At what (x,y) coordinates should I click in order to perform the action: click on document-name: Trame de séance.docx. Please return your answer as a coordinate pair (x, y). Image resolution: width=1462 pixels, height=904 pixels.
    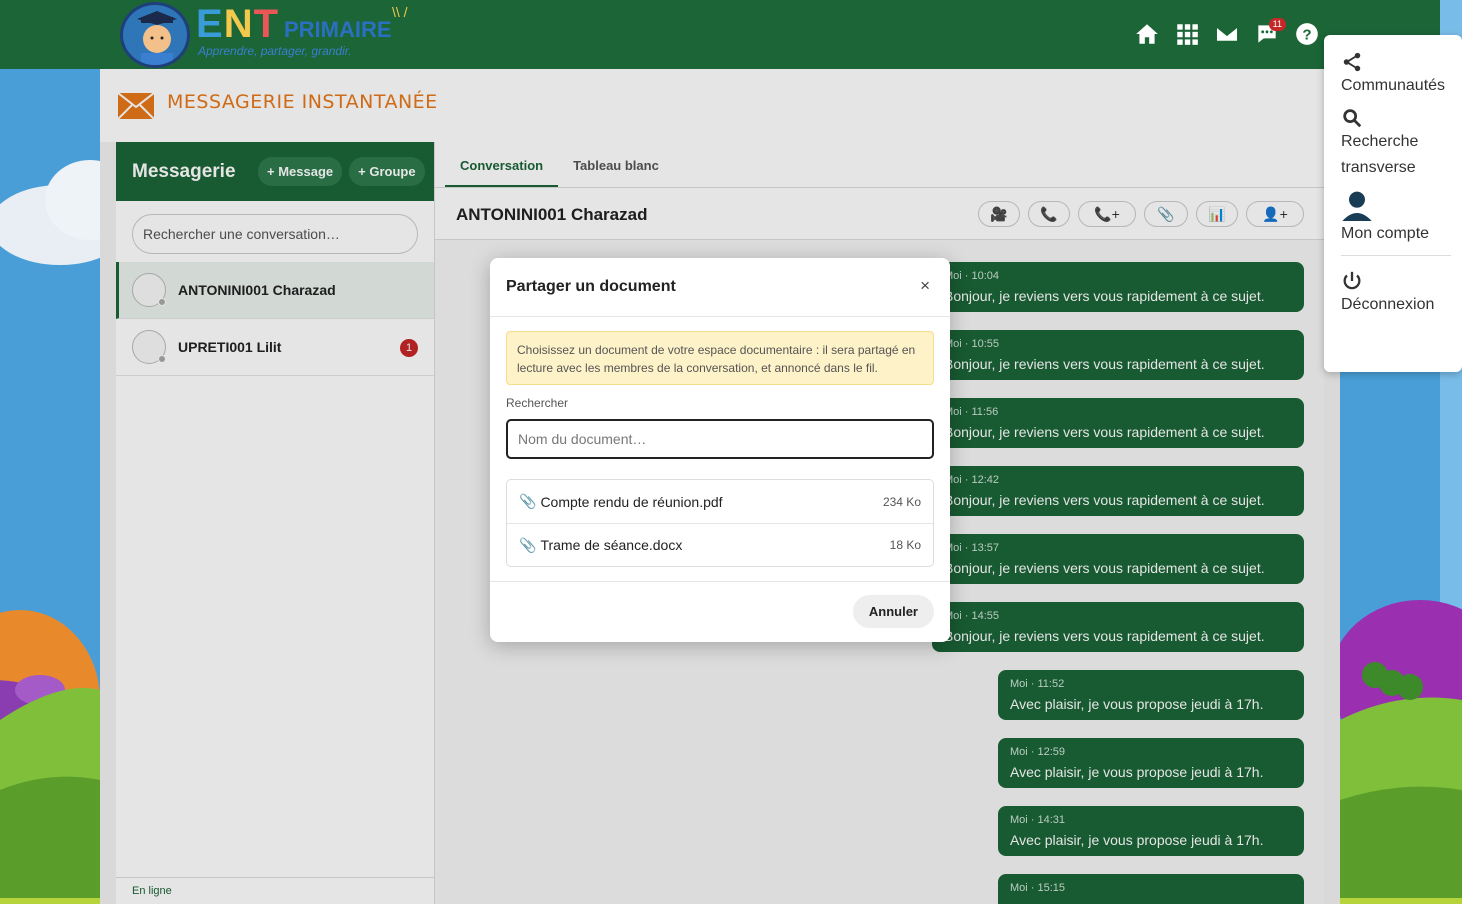
    Looking at the image, I should click on (611, 545).